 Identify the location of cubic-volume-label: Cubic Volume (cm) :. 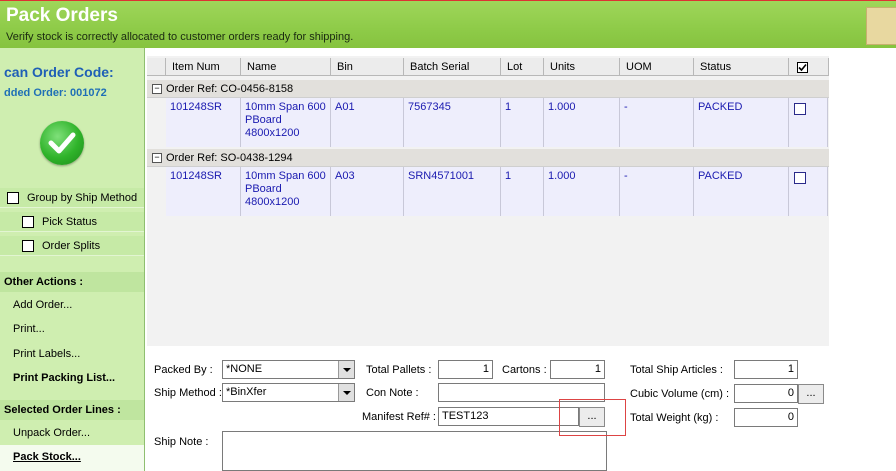
(680, 394).